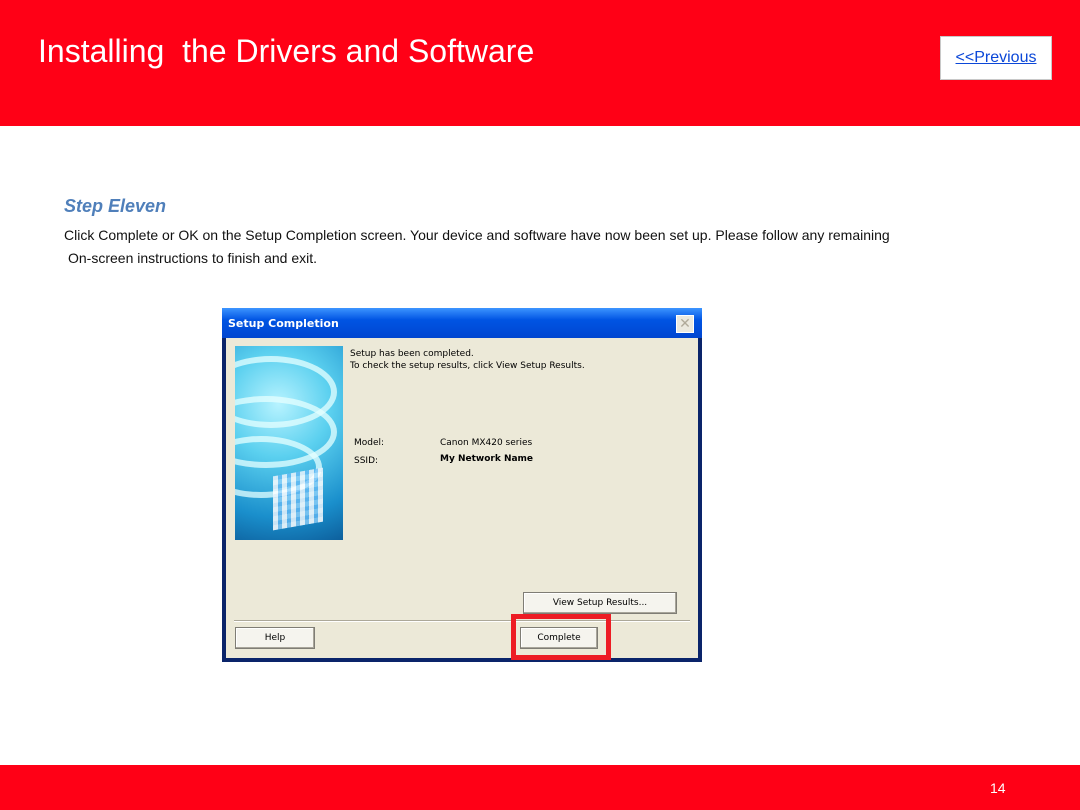 Image resolution: width=1080 pixels, height=810 pixels. What do you see at coordinates (561, 637) in the screenshot?
I see `complete-button-highlight` at bounding box center [561, 637].